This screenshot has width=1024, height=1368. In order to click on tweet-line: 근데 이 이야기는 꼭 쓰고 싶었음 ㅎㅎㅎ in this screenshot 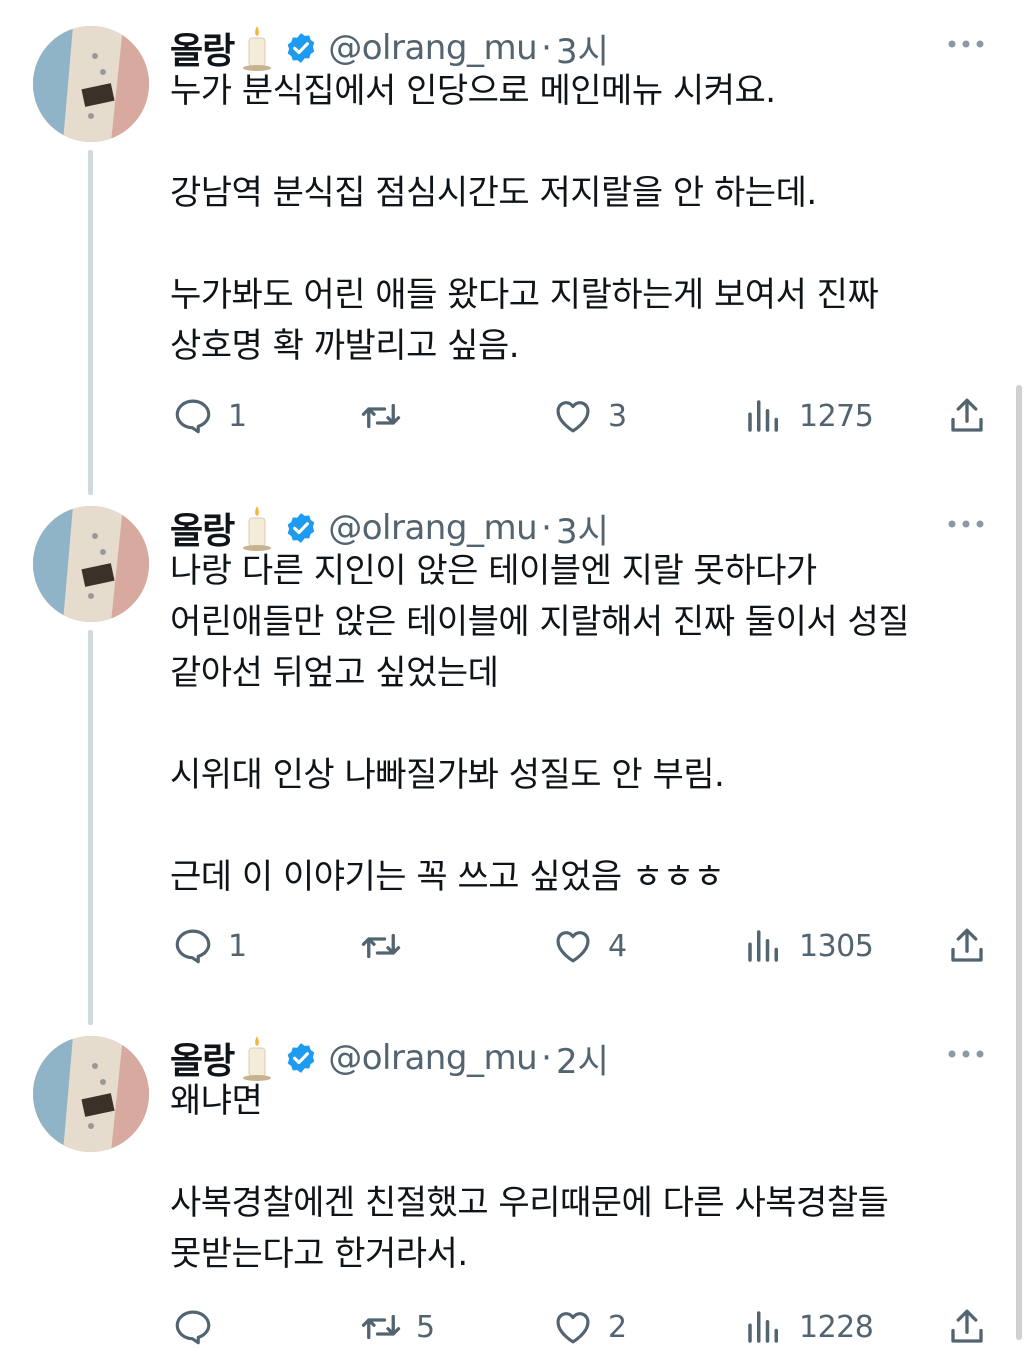, I will do `click(447, 877)`.